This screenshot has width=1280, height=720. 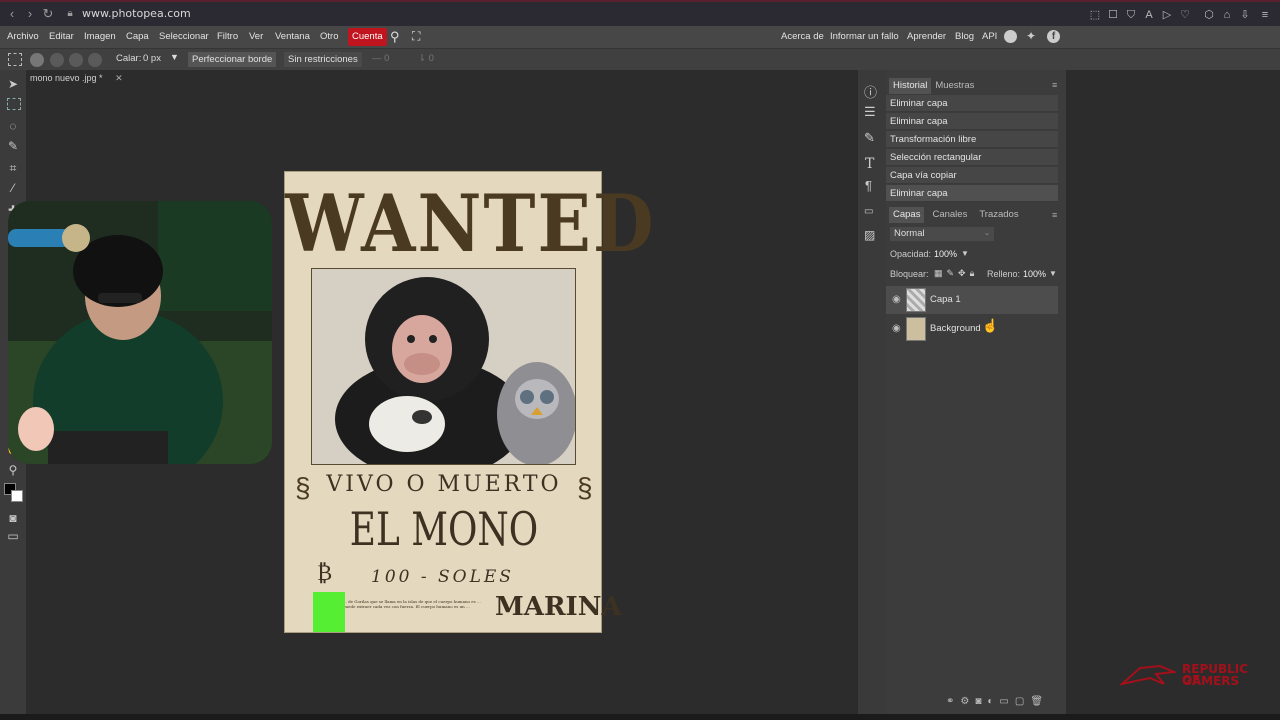 What do you see at coordinates (972, 193) in the screenshot?
I see `history-item-current: Eliminar capa` at bounding box center [972, 193].